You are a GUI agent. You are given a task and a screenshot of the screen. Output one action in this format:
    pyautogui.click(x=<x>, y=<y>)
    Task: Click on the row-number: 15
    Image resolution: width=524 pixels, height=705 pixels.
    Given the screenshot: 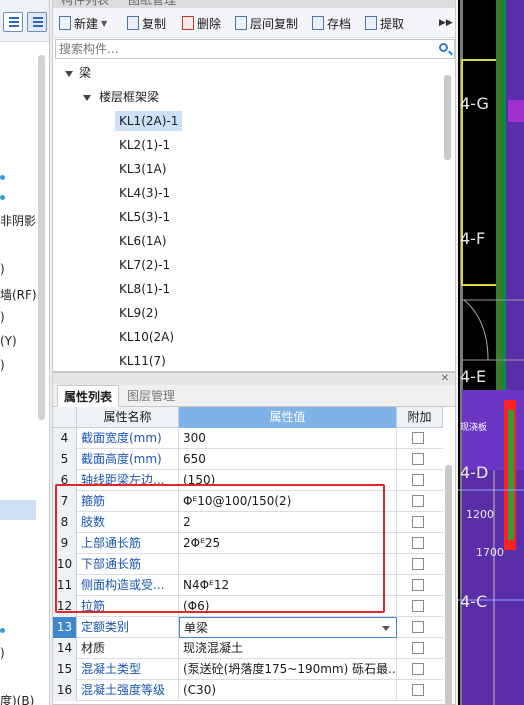 What is the action you would take?
    pyautogui.click(x=65, y=669)
    